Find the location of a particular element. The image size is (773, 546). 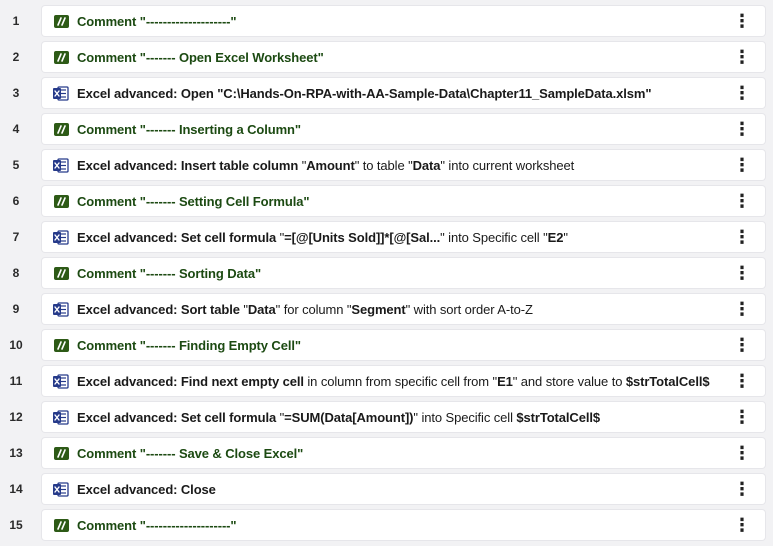

action-text-part: Excel advanced: Close is located at coordinates (146, 489).